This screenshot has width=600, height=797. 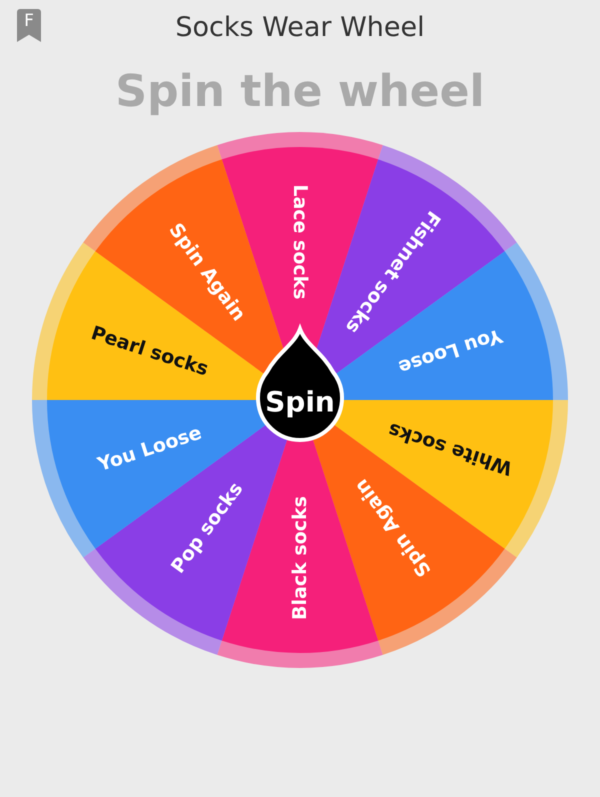 I want to click on app-title: Socks Wear Wheel, so click(x=300, y=27).